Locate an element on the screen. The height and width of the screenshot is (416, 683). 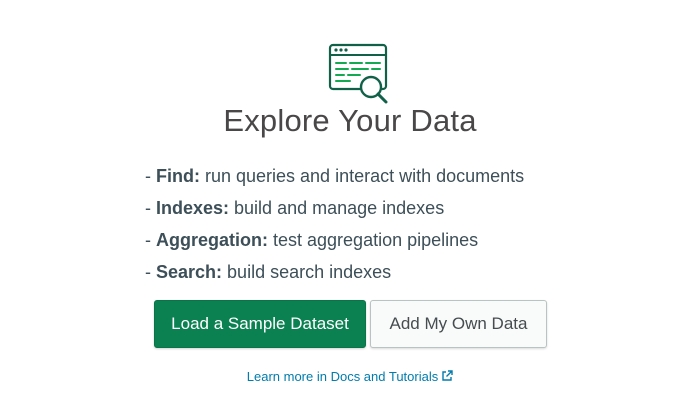
feature-description: build and manage indexes is located at coordinates (337, 208).